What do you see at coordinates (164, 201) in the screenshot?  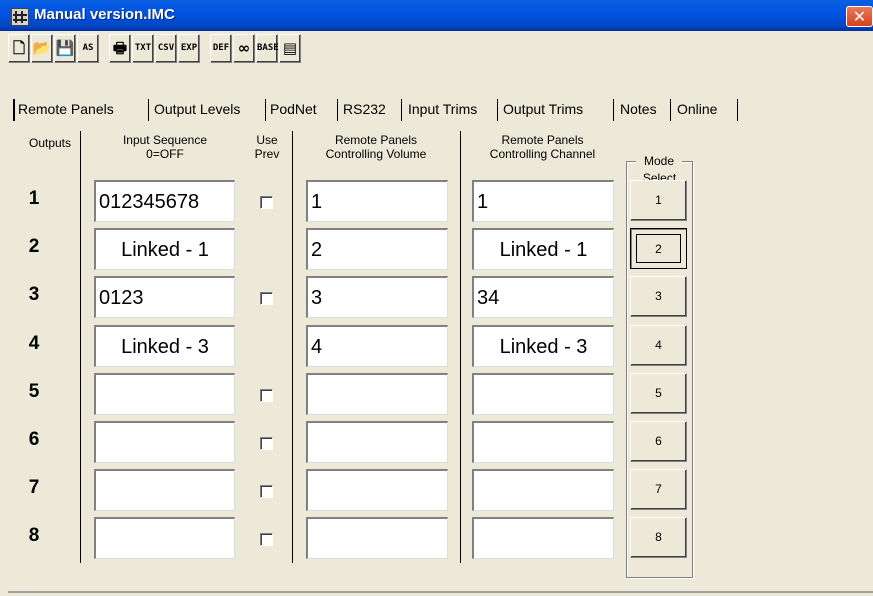 I see `input-sequence-field: 012345678` at bounding box center [164, 201].